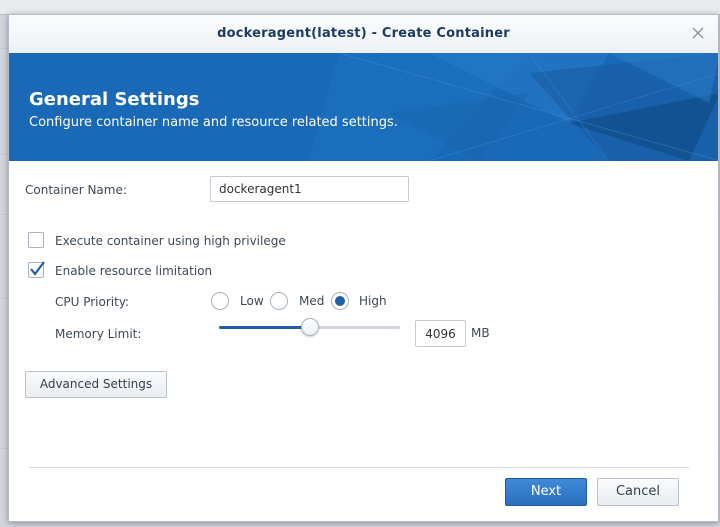 The width and height of the screenshot is (720, 527). What do you see at coordinates (373, 301) in the screenshot?
I see `cpu-priority-high-label: High` at bounding box center [373, 301].